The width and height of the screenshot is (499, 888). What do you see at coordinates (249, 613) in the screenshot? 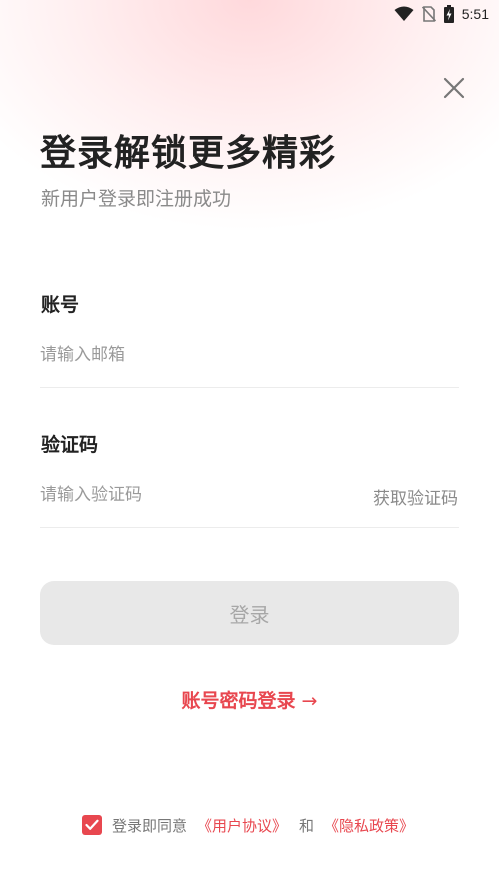
I see `login-button: 登录` at bounding box center [249, 613].